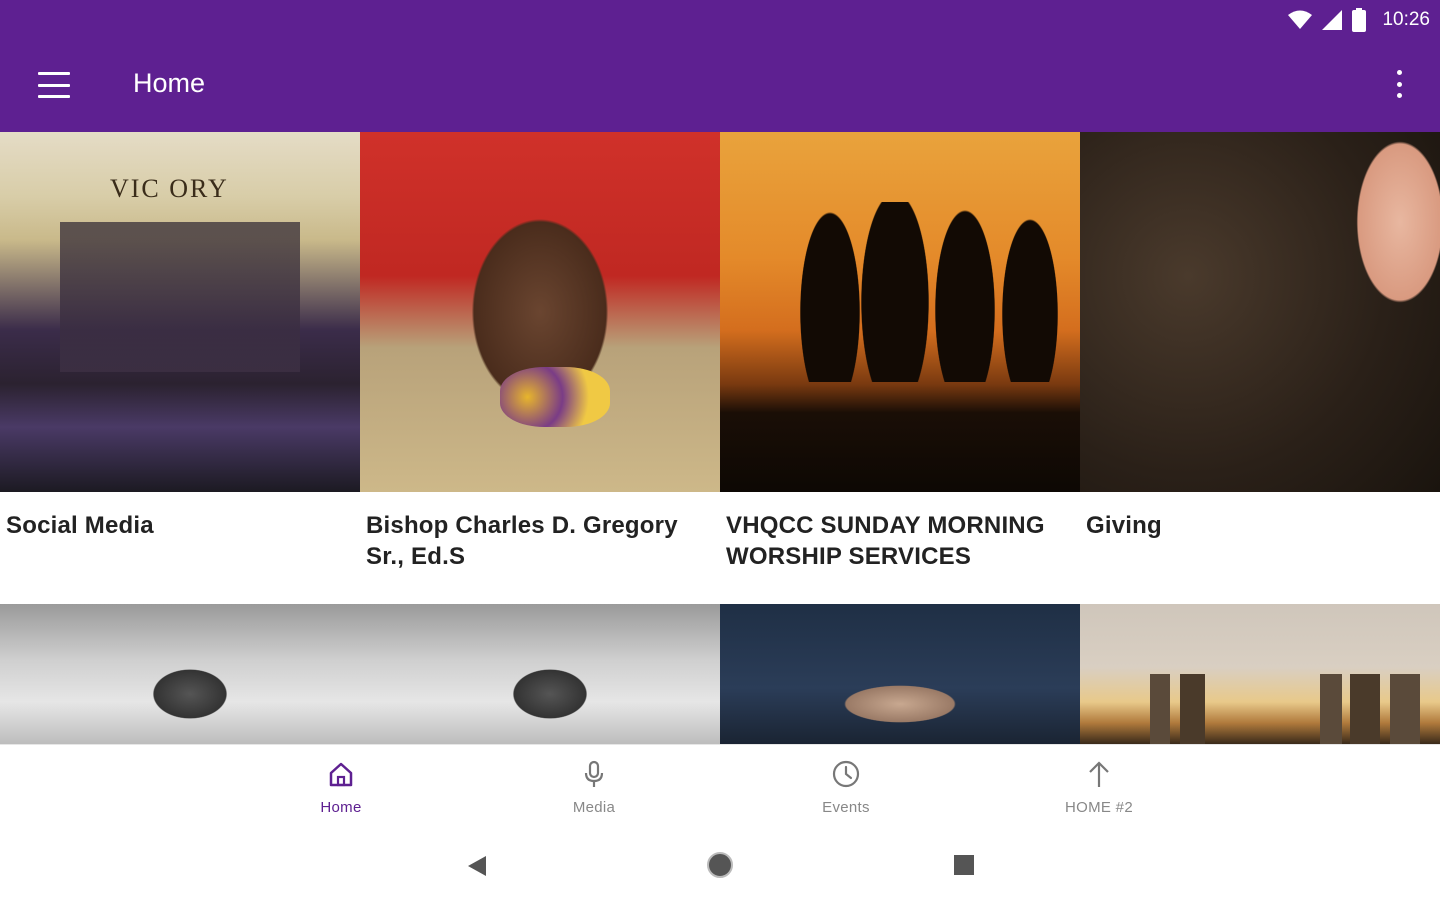 Image resolution: width=1440 pixels, height=900 pixels. I want to click on tile-bishop: Bishop Charles D. Gregory Sr., Ed.S, so click(540, 352).